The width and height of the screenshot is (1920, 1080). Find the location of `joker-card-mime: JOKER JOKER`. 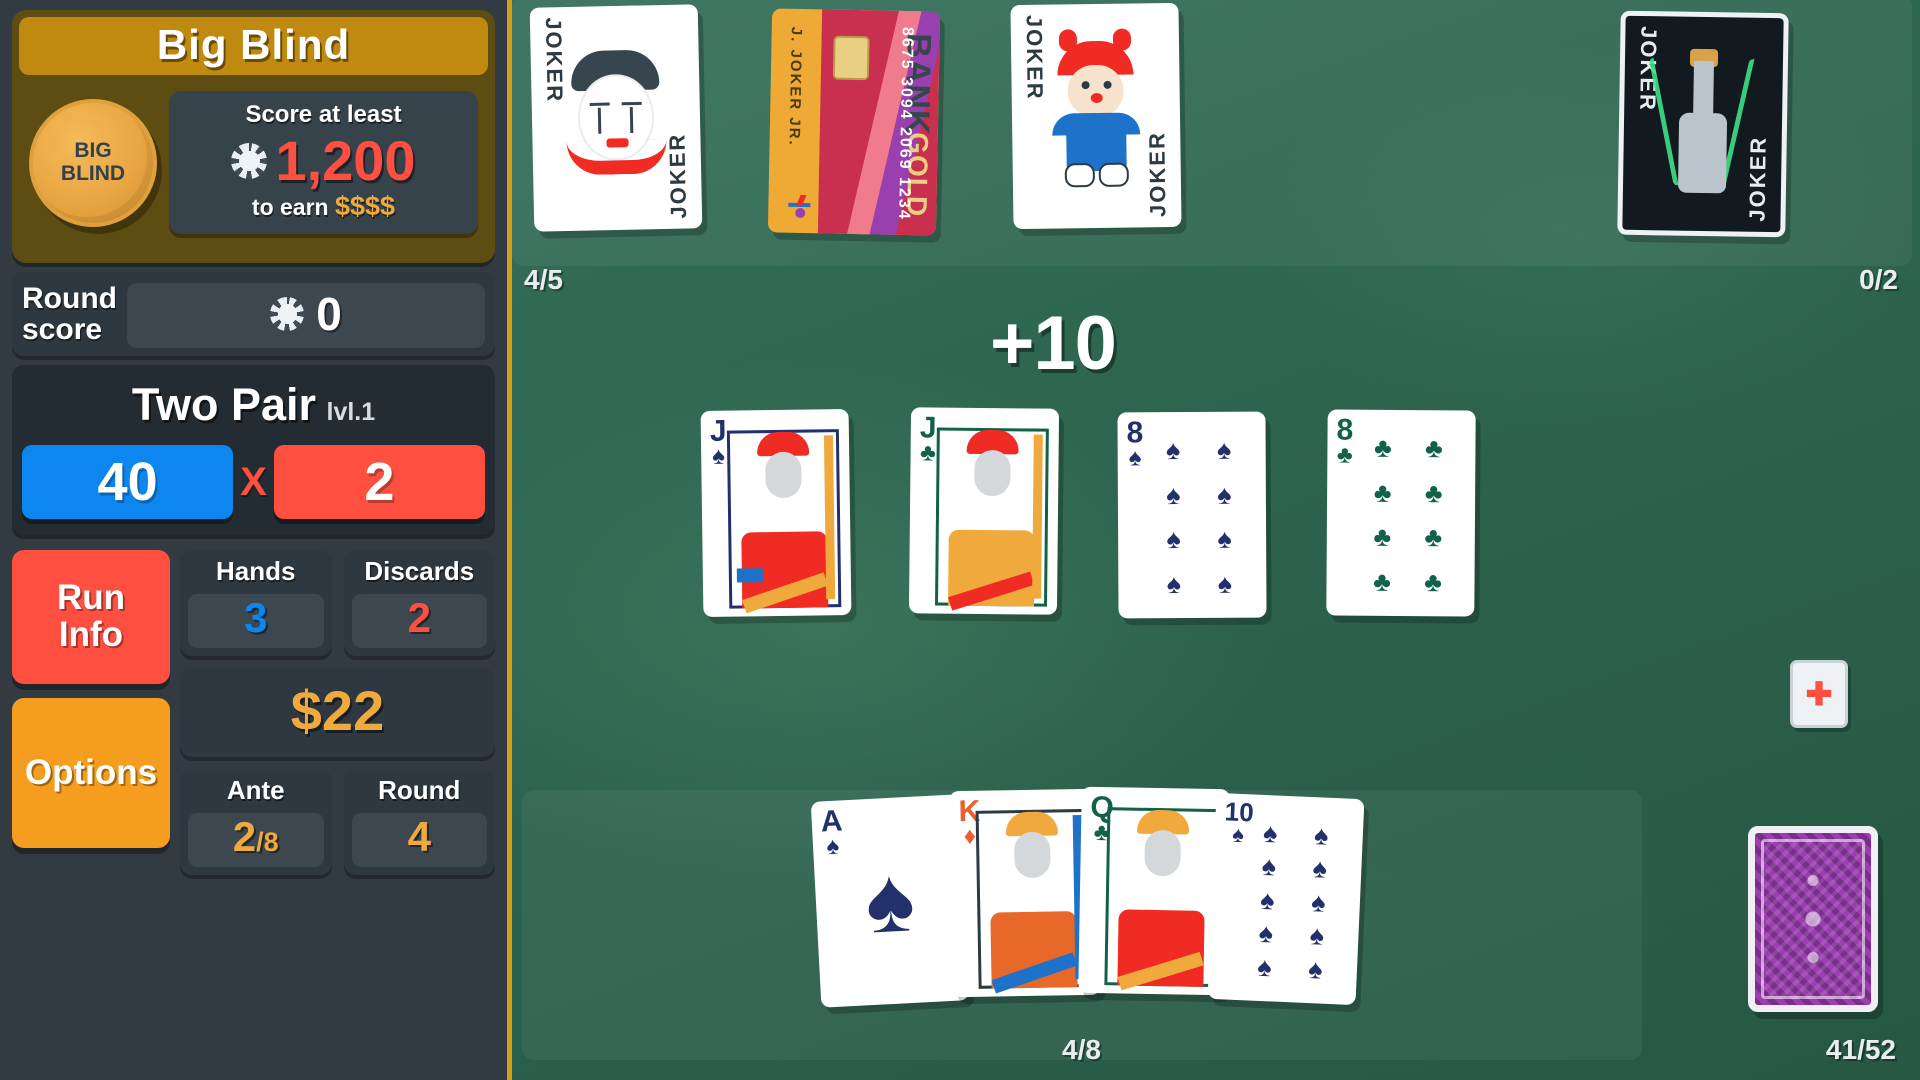

joker-card-mime: JOKER JOKER is located at coordinates (616, 118).